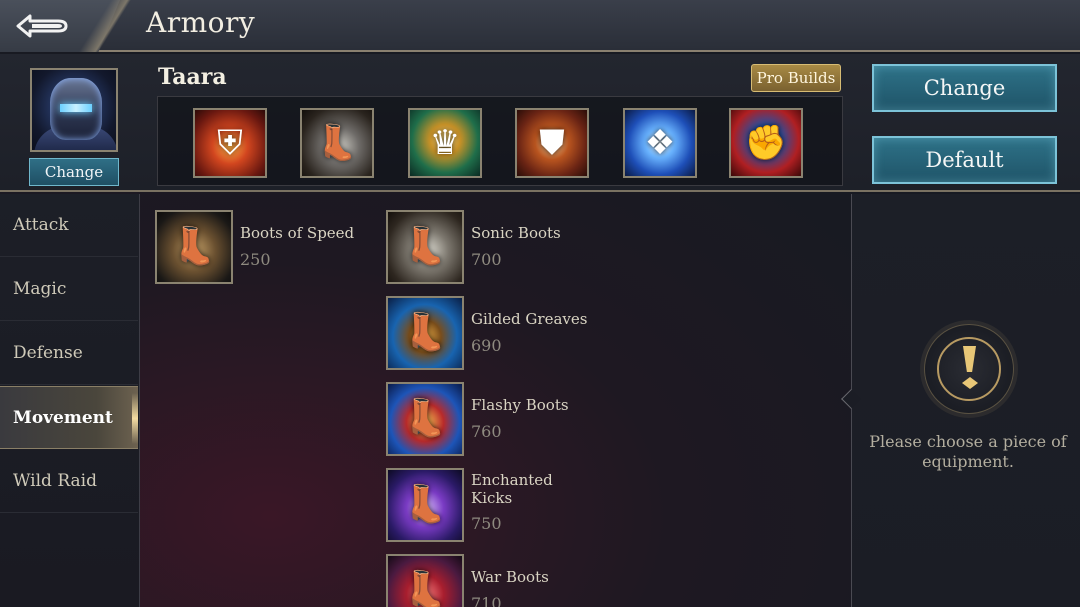 This screenshot has width=1080, height=607. What do you see at coordinates (425, 505) in the screenshot?
I see `enchanted-kicks-icon: 👢` at bounding box center [425, 505].